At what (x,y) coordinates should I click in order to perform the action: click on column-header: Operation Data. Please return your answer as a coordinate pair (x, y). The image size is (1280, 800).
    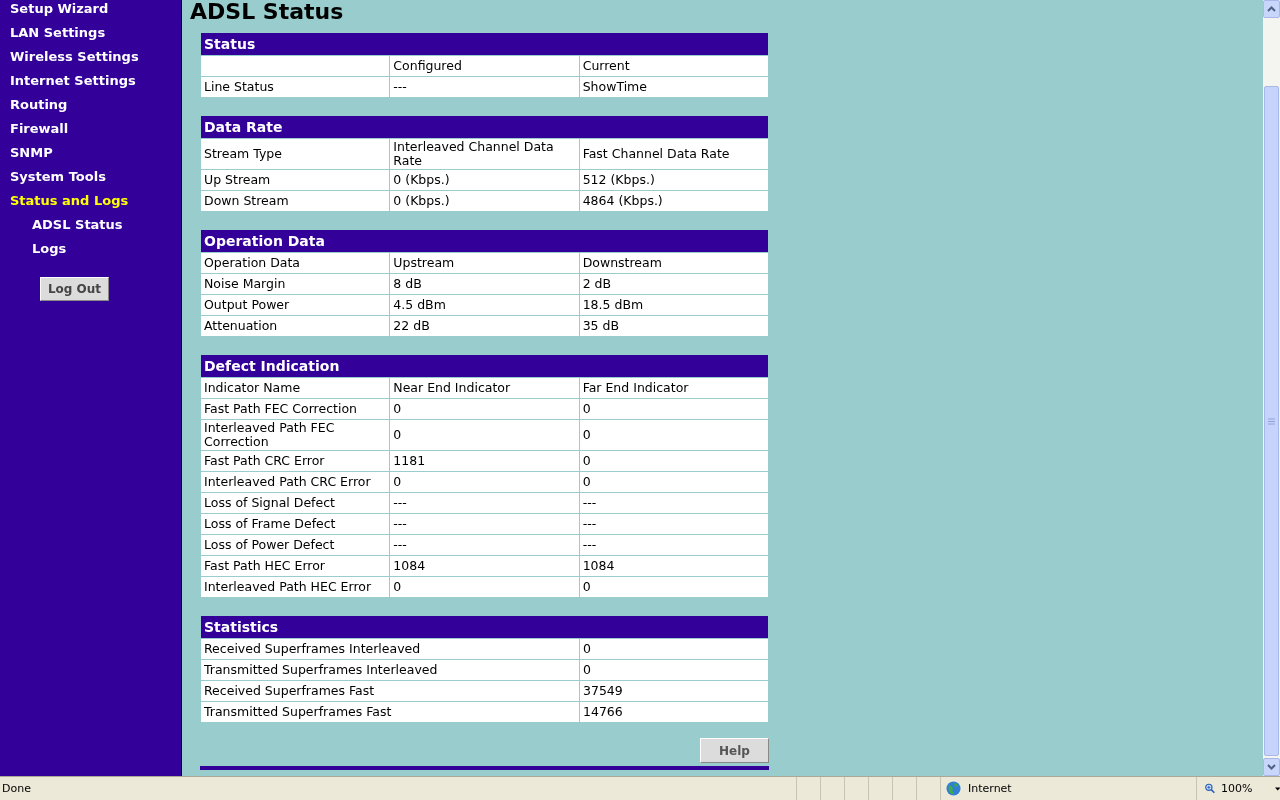
    Looking at the image, I should click on (295, 263).